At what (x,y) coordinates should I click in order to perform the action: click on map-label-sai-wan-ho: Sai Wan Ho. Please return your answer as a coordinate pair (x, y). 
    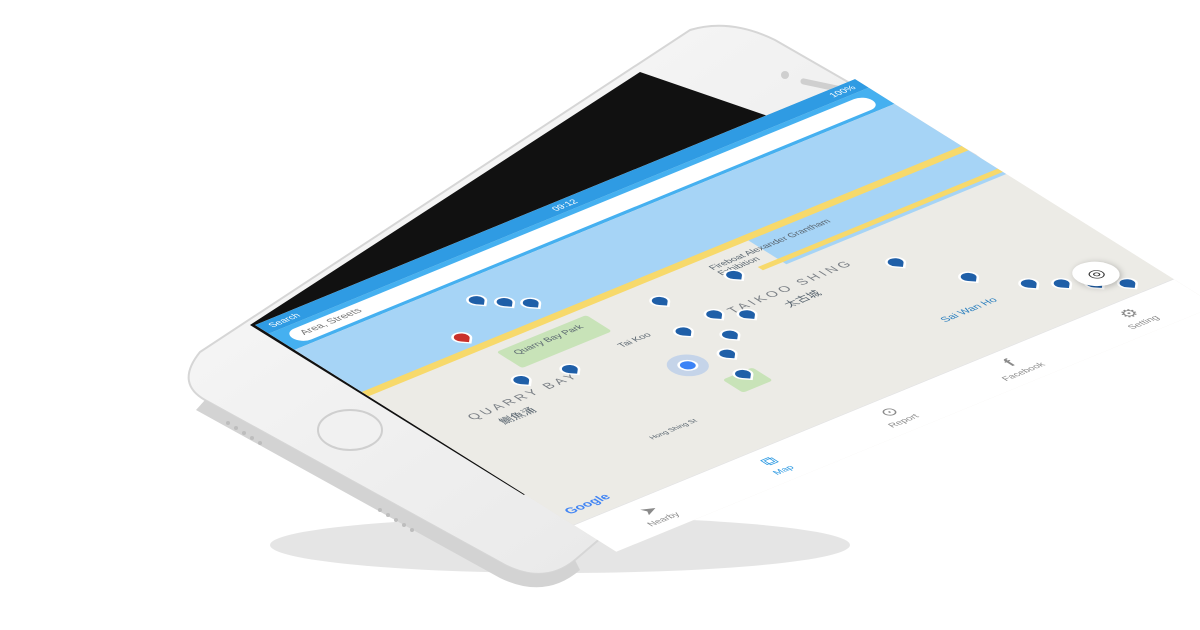
    Looking at the image, I should click on (969, 310).